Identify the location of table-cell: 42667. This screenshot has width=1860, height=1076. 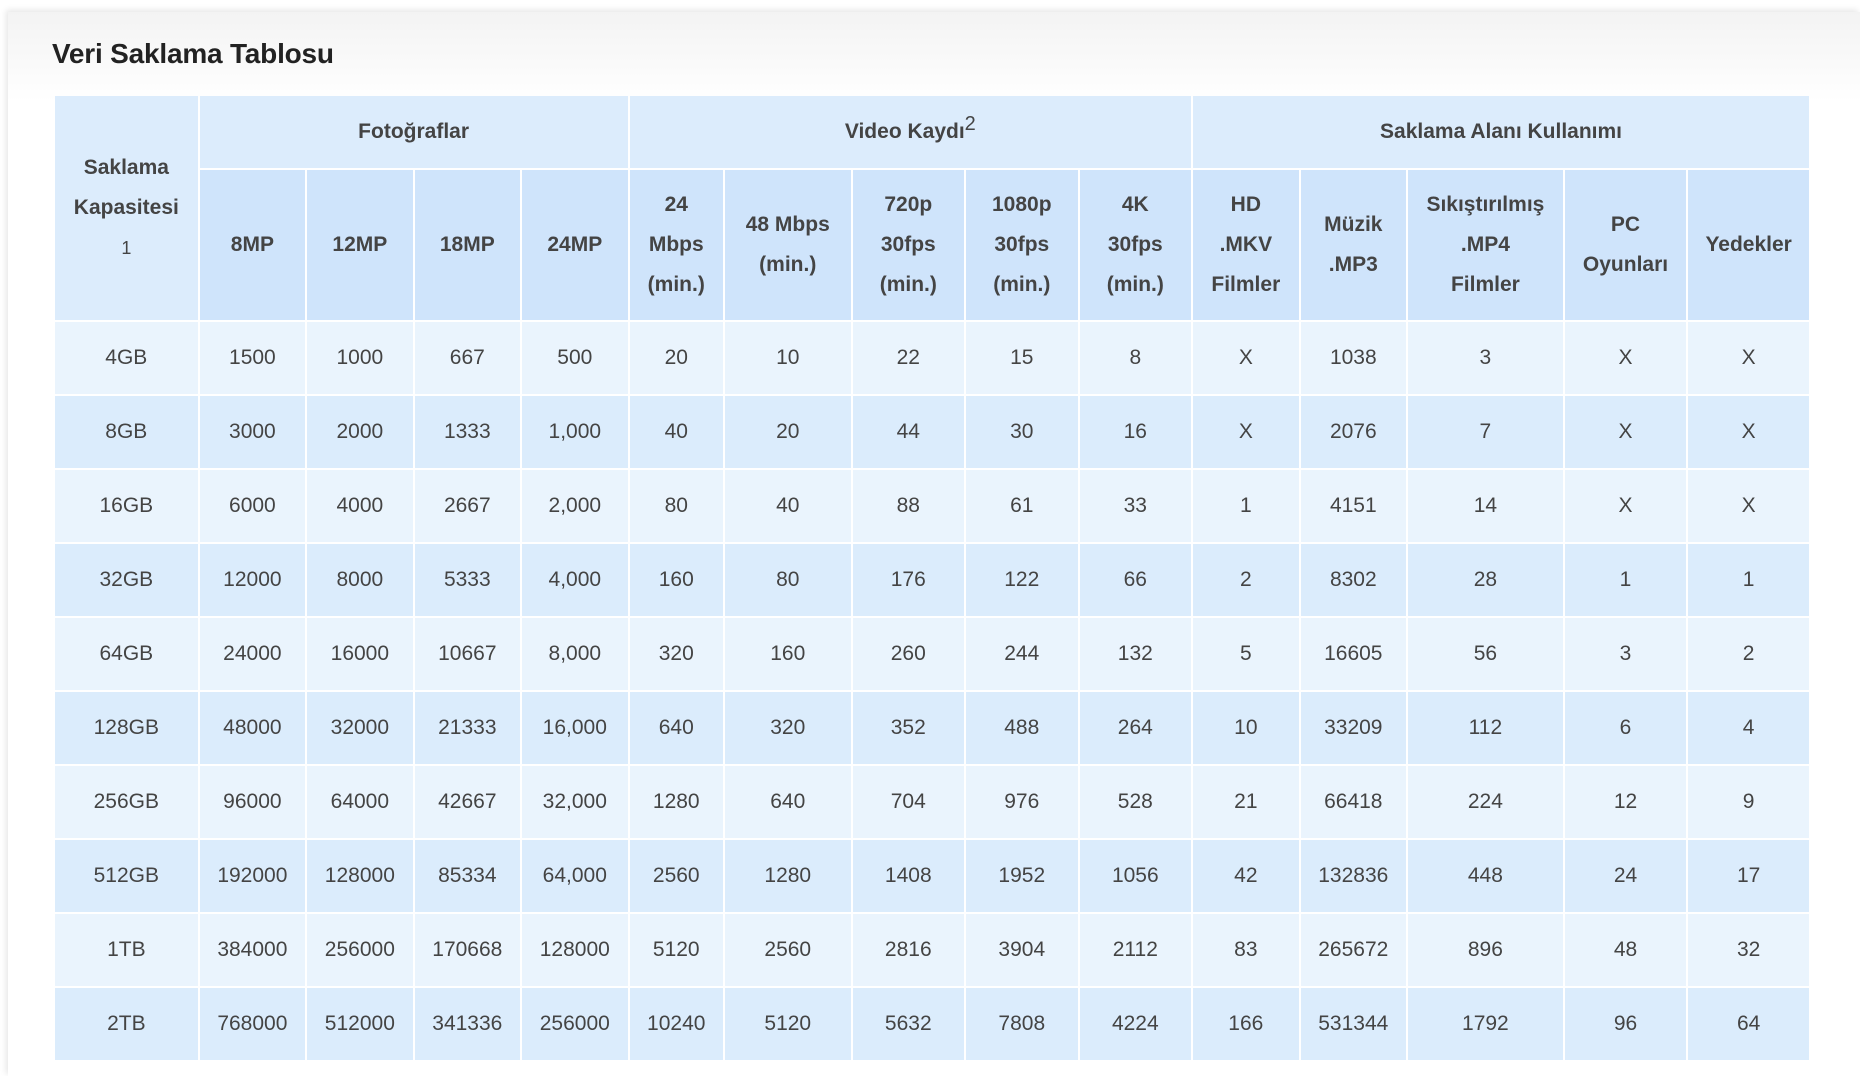
(467, 802).